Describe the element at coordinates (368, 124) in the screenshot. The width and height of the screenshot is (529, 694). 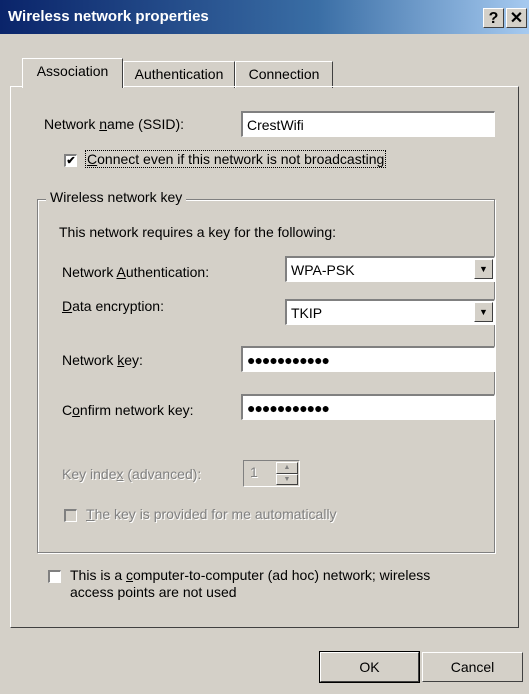
I see `ssid-input: CrestWifi` at that location.